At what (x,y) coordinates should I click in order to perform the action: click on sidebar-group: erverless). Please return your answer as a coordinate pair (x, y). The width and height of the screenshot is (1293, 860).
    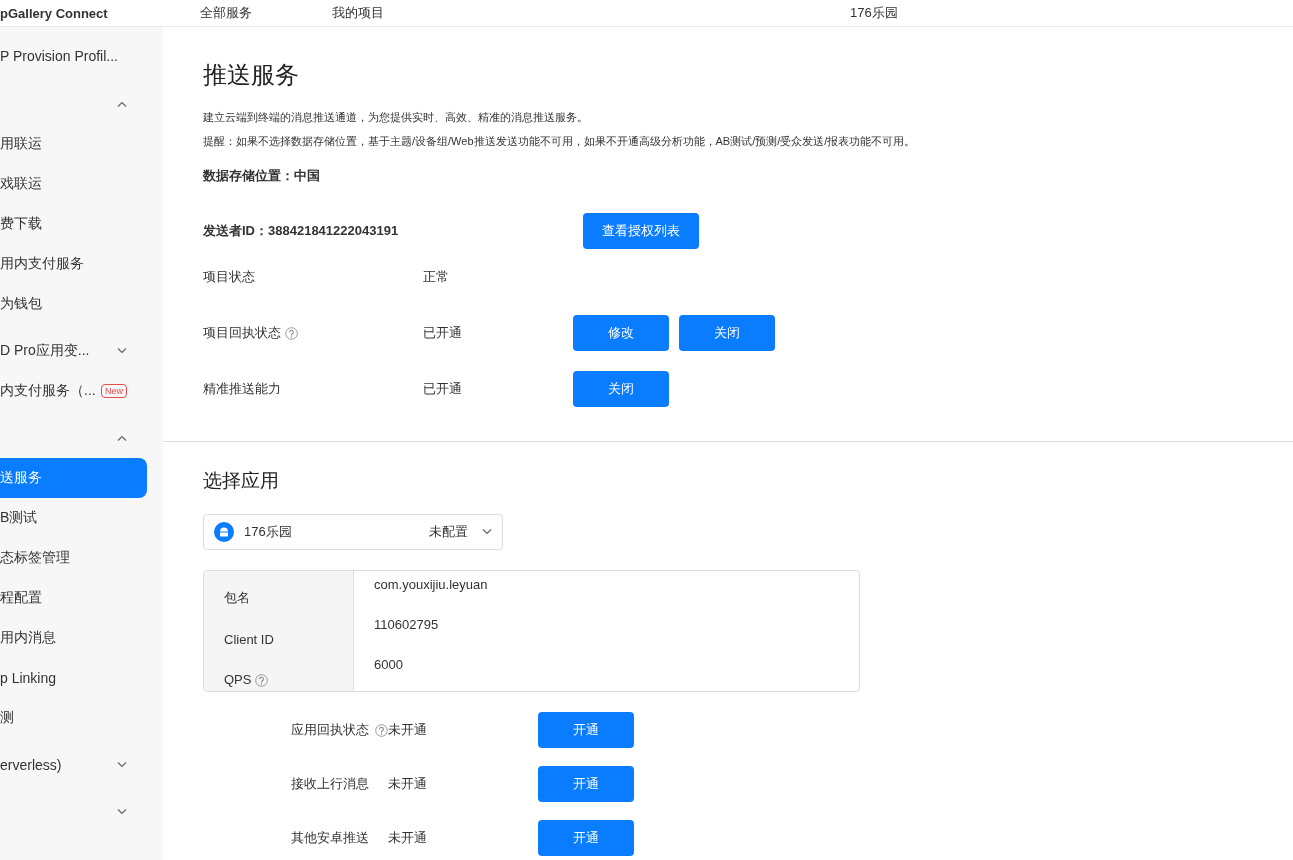
    Looking at the image, I should click on (73, 765).